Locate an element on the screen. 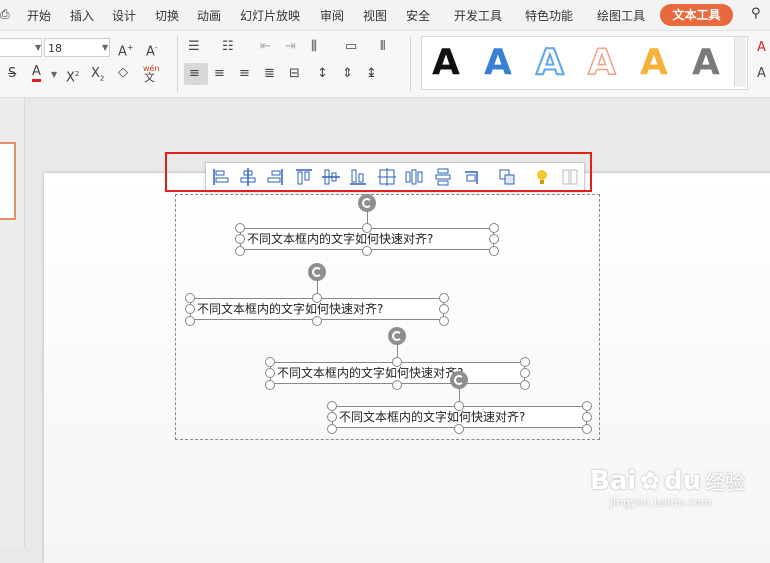 The image size is (770, 563). decrease-font-icon: A- is located at coordinates (152, 50).